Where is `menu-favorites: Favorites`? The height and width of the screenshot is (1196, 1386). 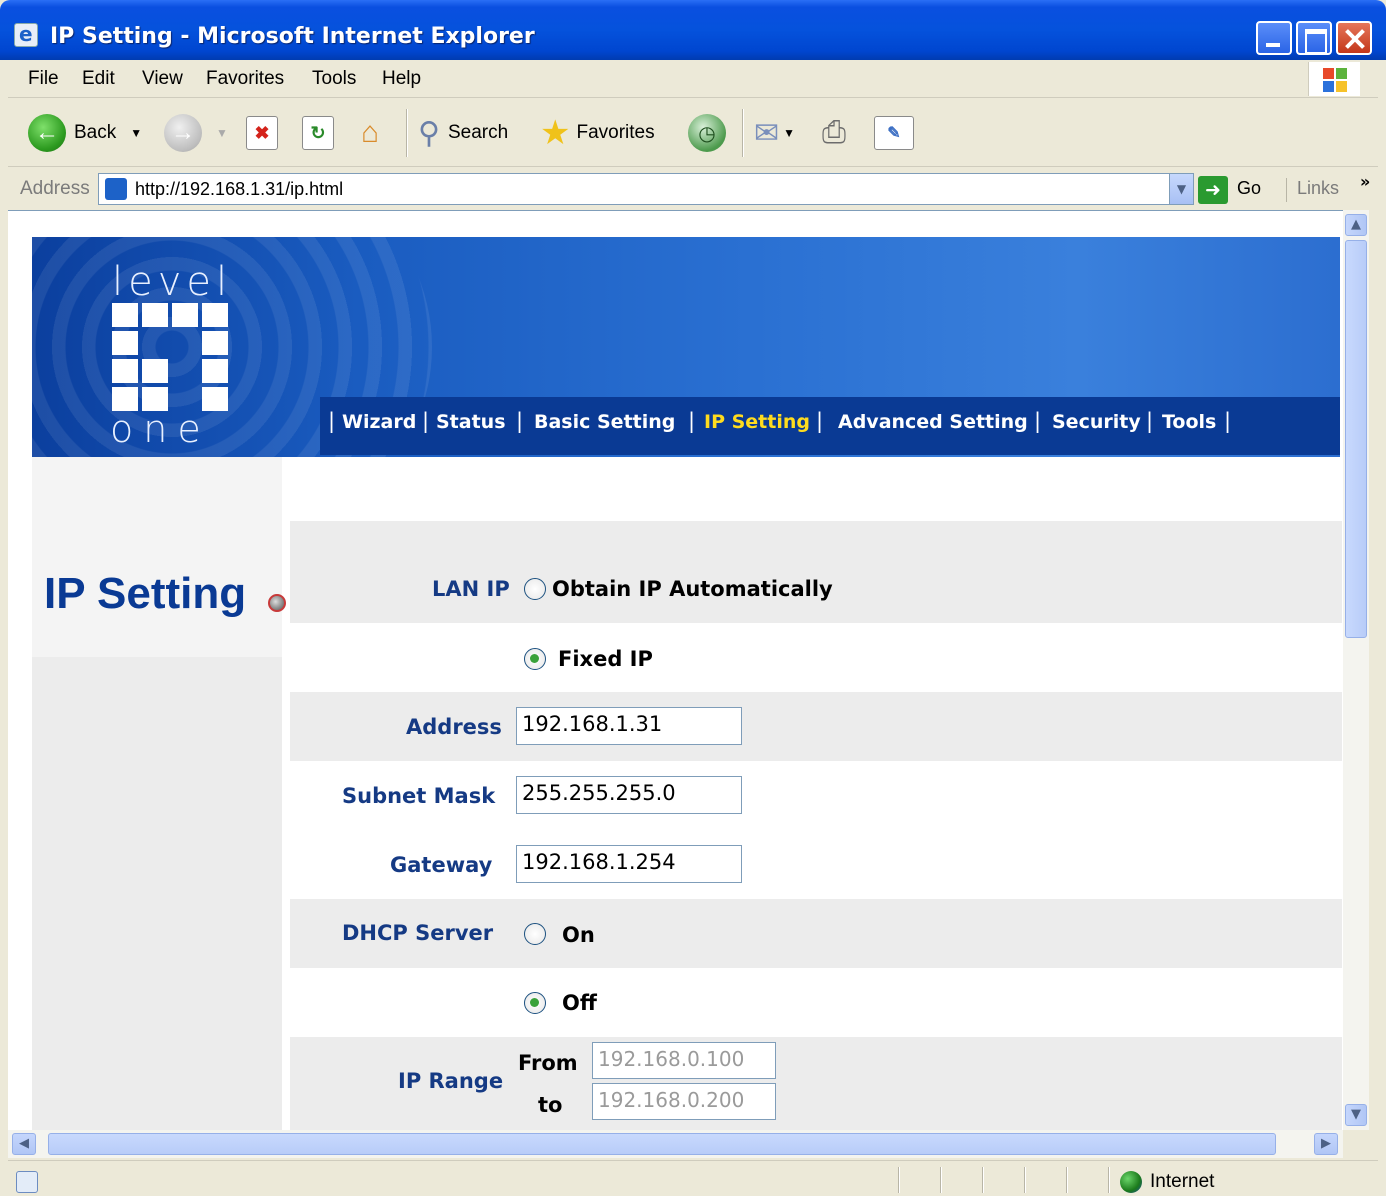 menu-favorites: Favorites is located at coordinates (245, 79).